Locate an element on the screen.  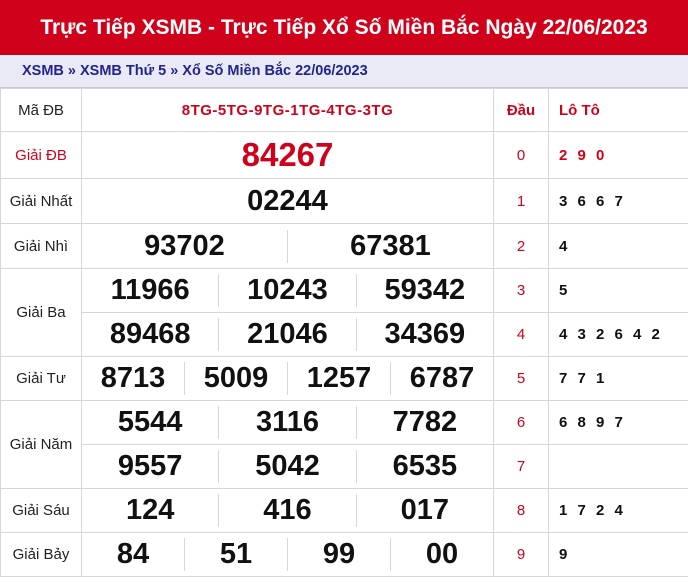
prize-number: 5544 is located at coordinates (150, 422).